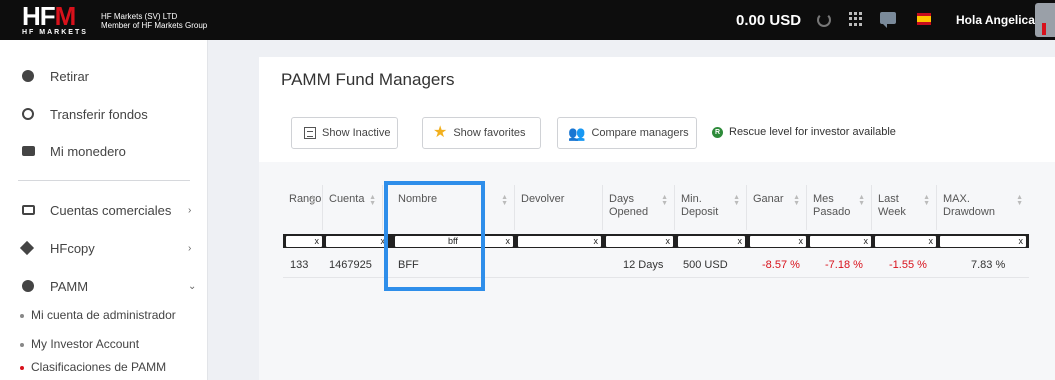 Image resolution: width=1055 pixels, height=380 pixels. Describe the element at coordinates (69, 286) in the screenshot. I see `sidebar-item-label: PAMM` at that location.